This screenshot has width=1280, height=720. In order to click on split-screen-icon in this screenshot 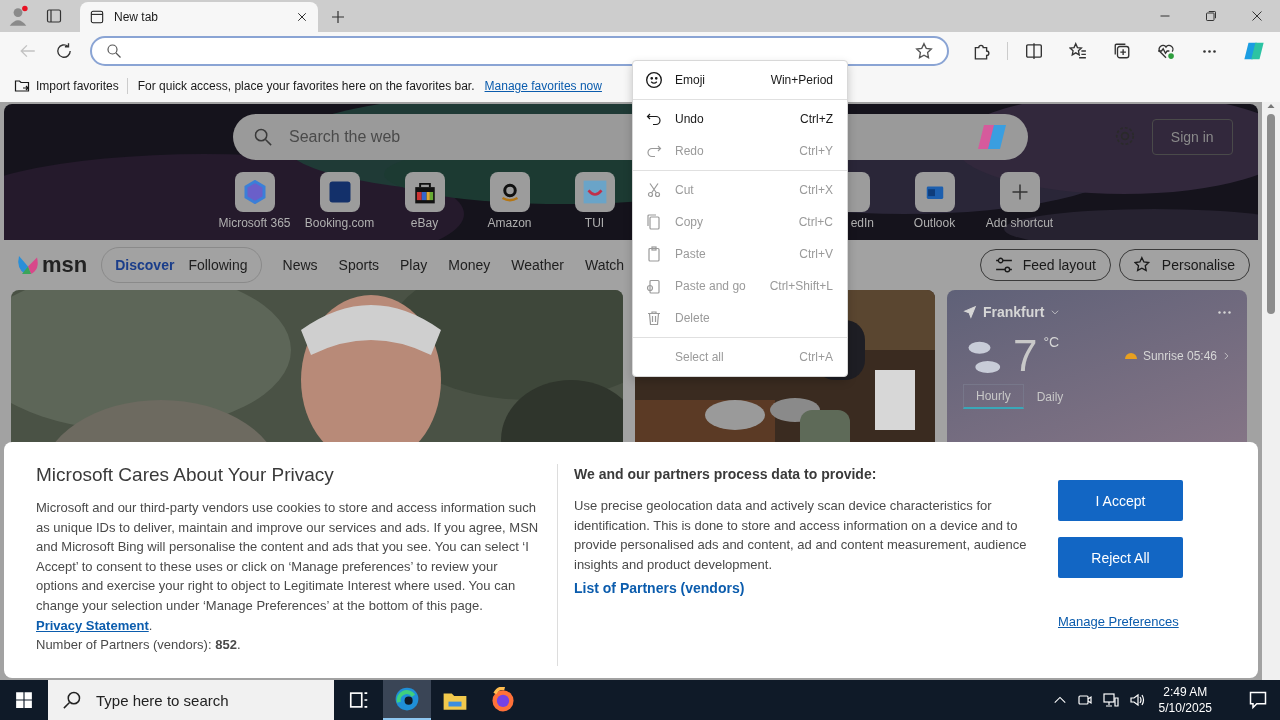, I will do `click(1034, 51)`.